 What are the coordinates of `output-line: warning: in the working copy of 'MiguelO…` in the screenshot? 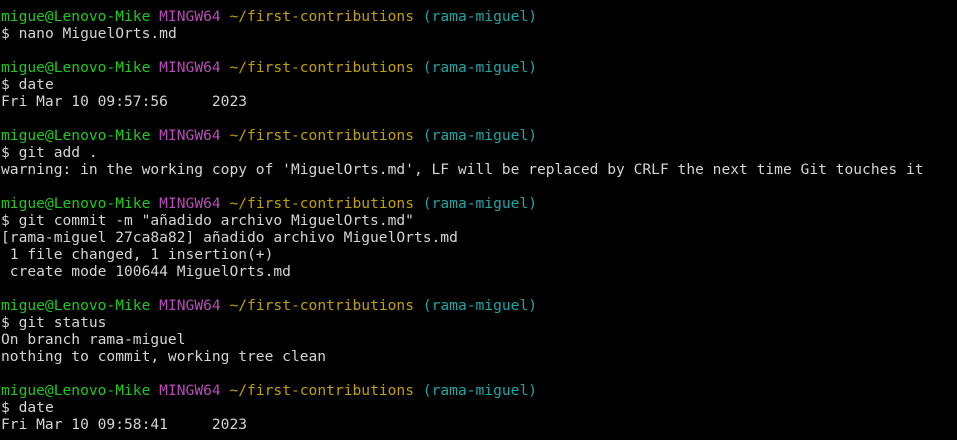 It's located at (462, 169).